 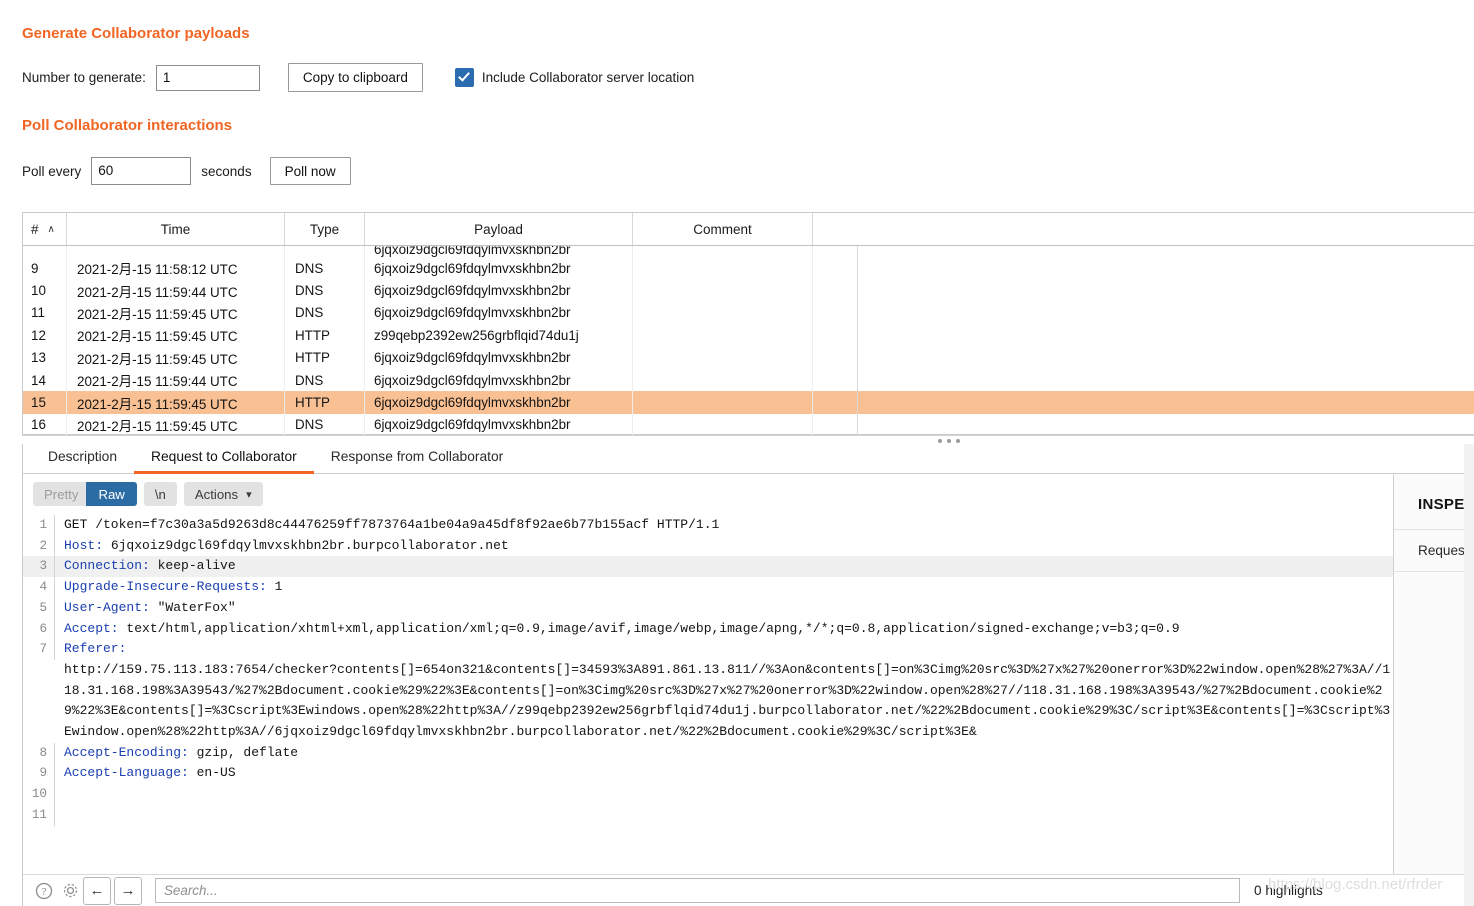 What do you see at coordinates (325, 229) in the screenshot?
I see `column-header-type: Type` at bounding box center [325, 229].